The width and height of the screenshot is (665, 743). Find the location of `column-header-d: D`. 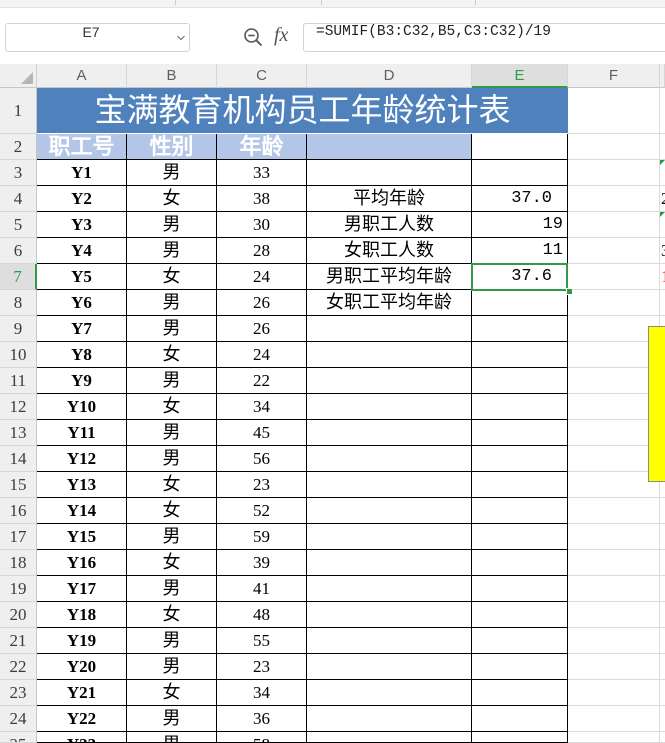

column-header-d: D is located at coordinates (389, 76).